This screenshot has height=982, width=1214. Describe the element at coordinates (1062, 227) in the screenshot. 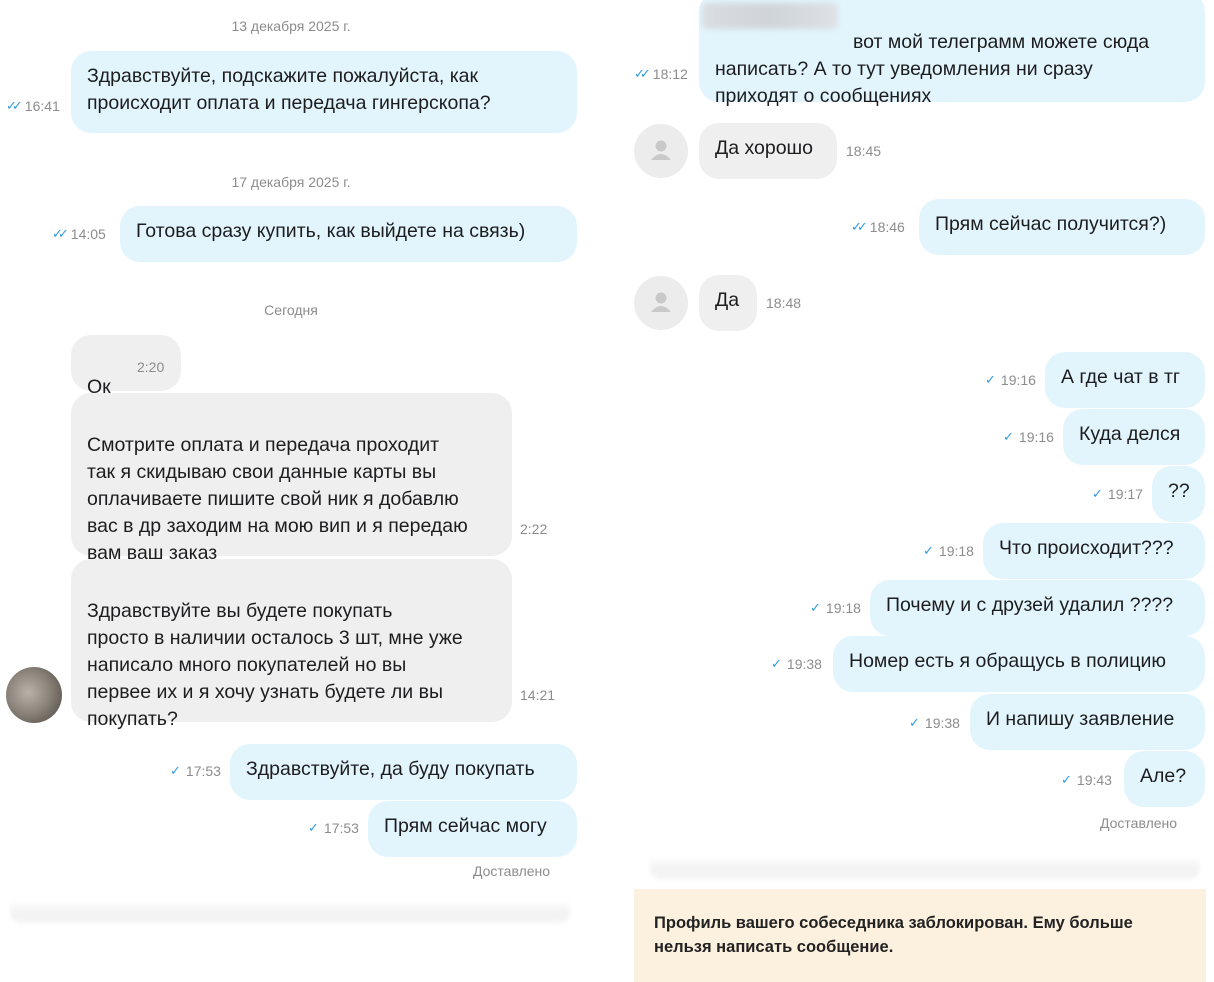

I see `outgoing-message: Прям сейчас получится?)` at that location.